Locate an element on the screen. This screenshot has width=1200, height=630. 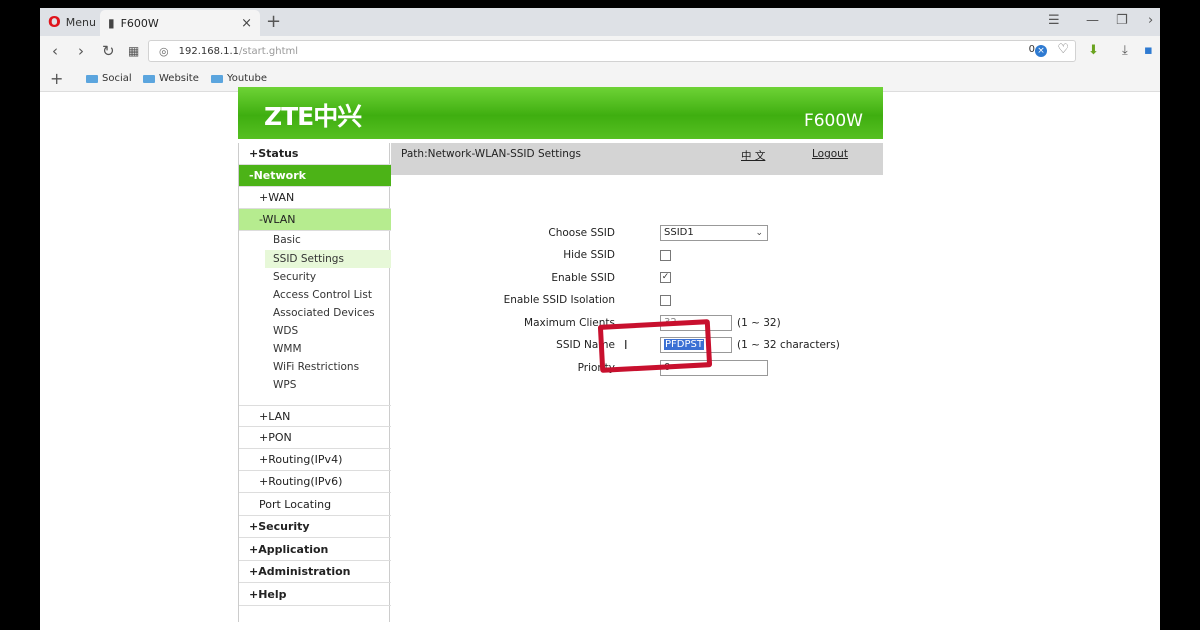
ssid-isolation-label: Enable SSID Isolation is located at coordinates (559, 300).